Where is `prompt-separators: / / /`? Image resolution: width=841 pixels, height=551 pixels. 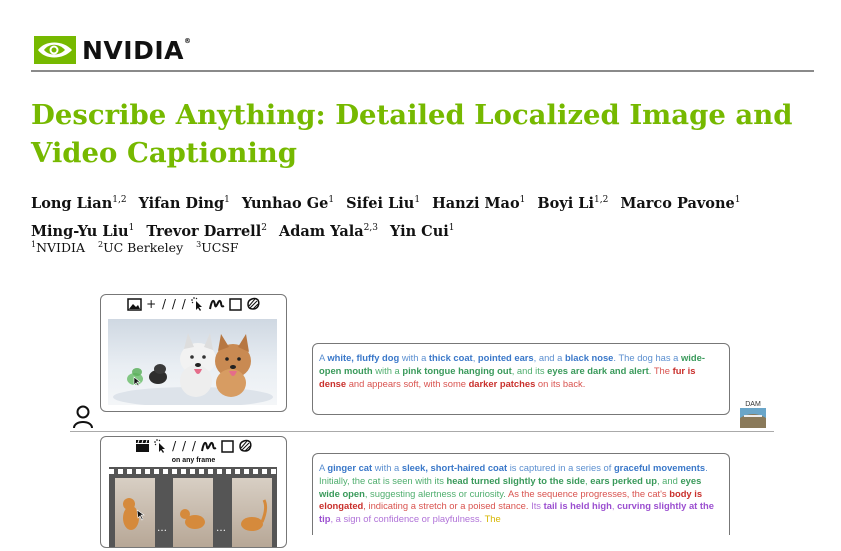
prompt-separators: / / / is located at coordinates (184, 446).